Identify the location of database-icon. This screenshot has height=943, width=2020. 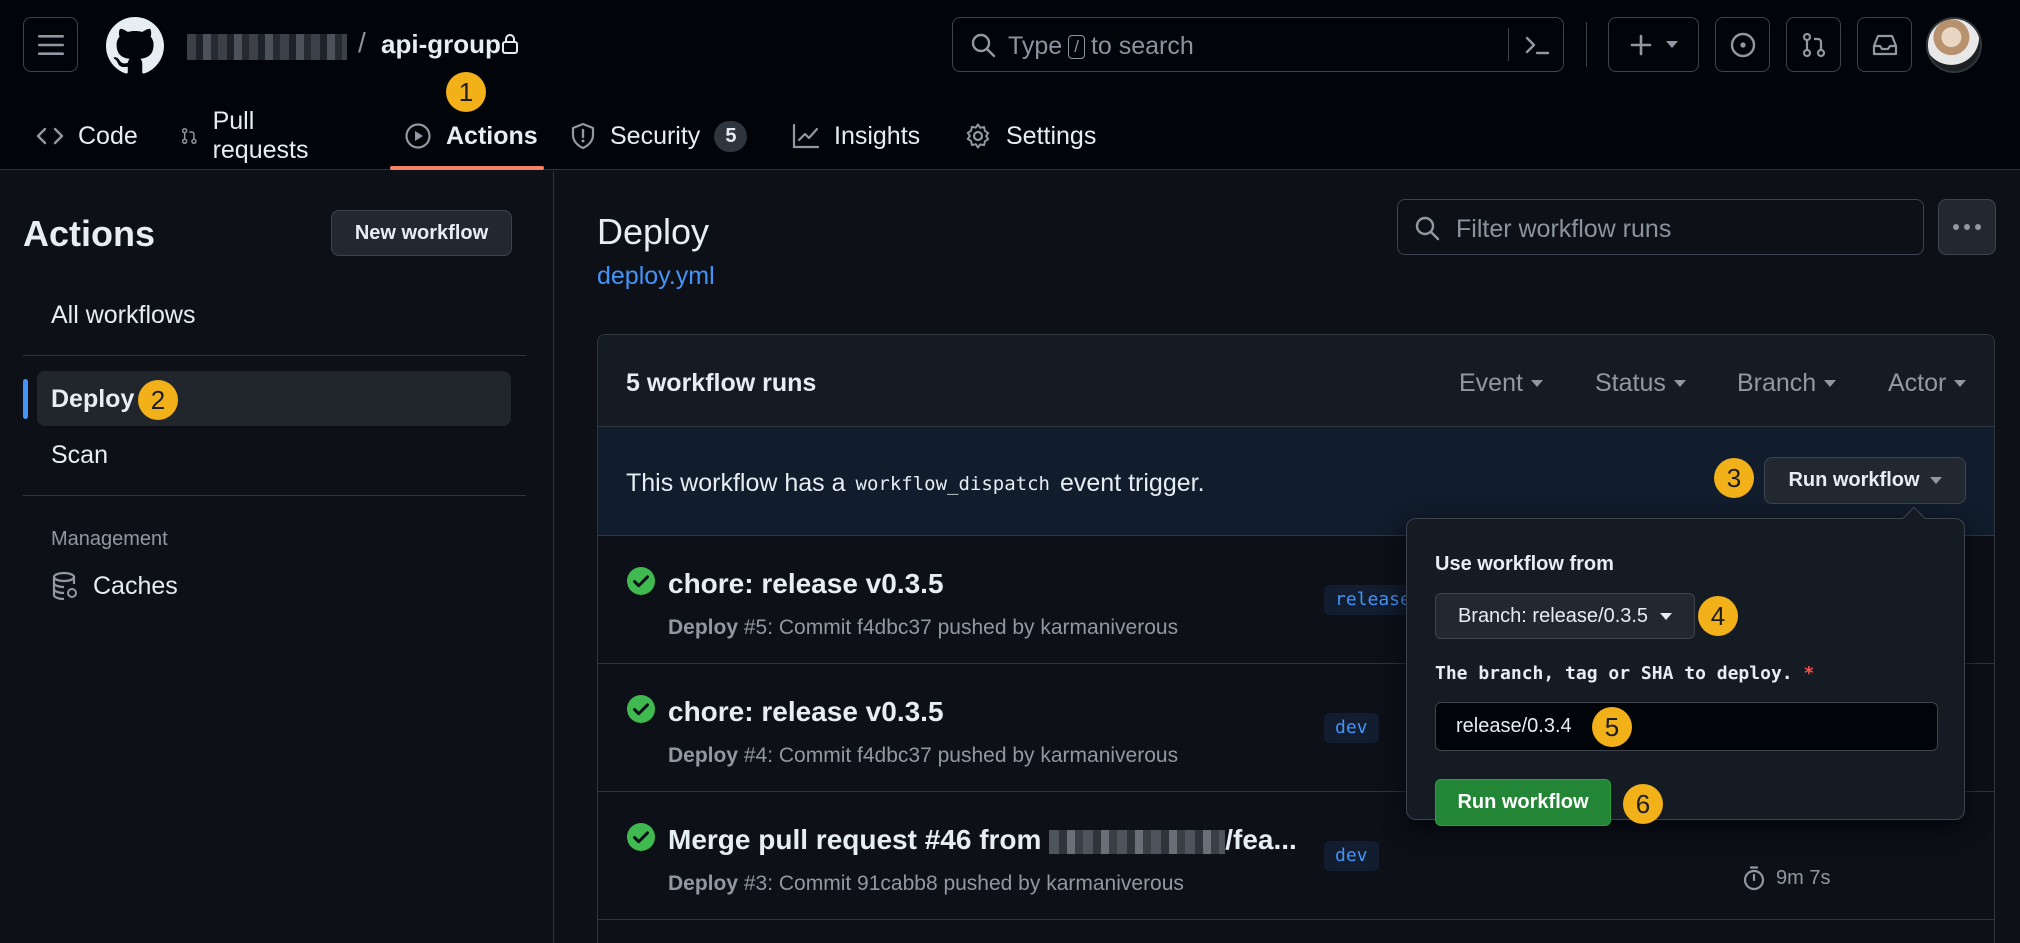
(64, 586).